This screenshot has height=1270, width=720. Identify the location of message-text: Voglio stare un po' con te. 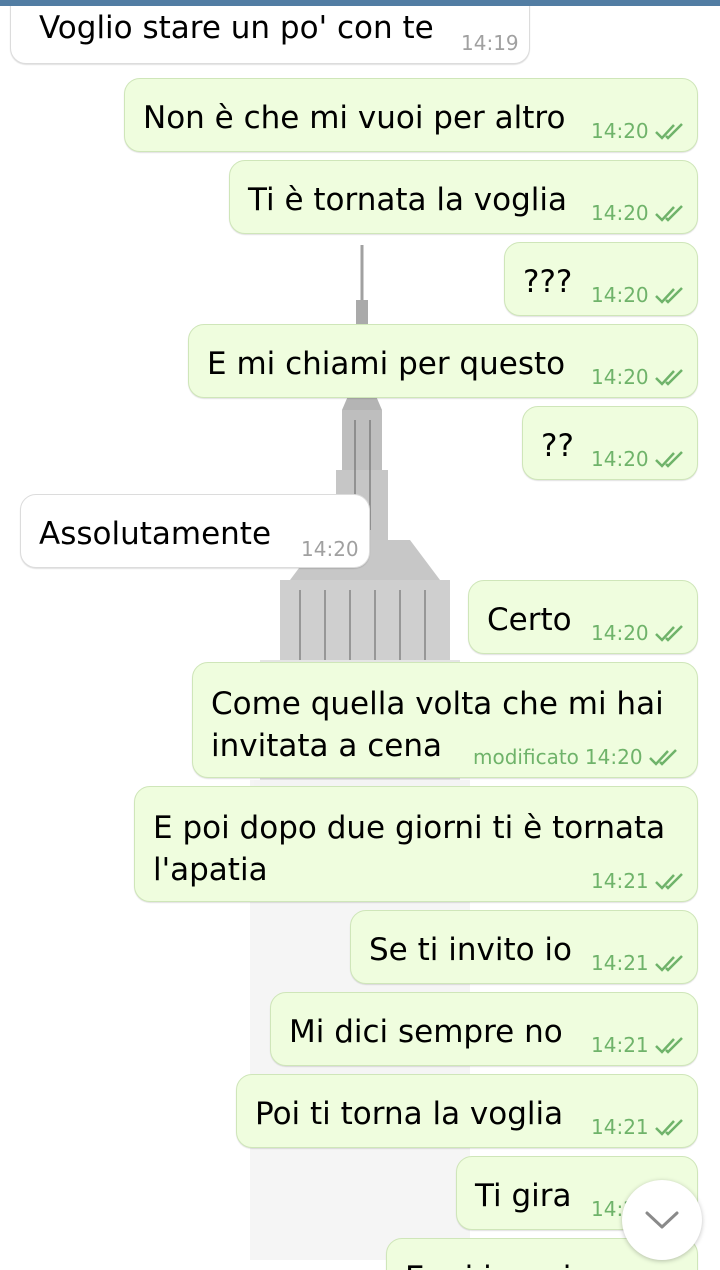
(236, 28).